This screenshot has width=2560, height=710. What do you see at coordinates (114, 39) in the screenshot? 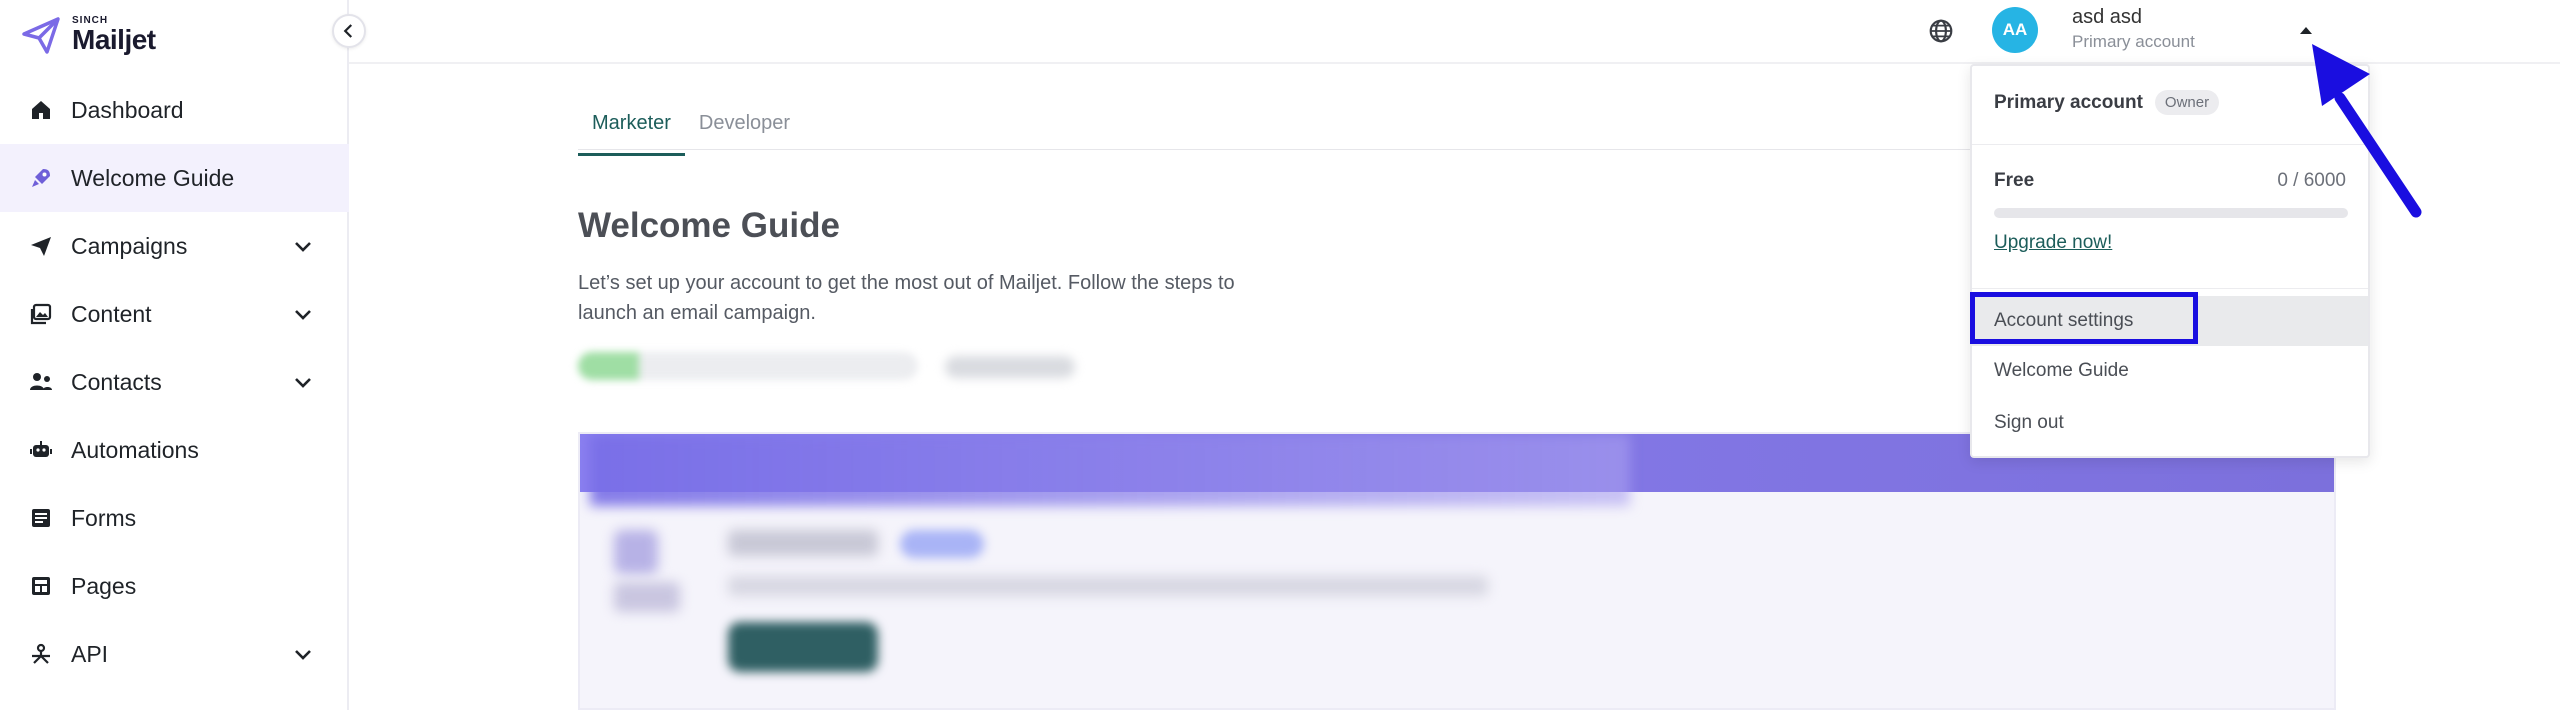
I see `logo-main-text: Mailjet` at bounding box center [114, 39].